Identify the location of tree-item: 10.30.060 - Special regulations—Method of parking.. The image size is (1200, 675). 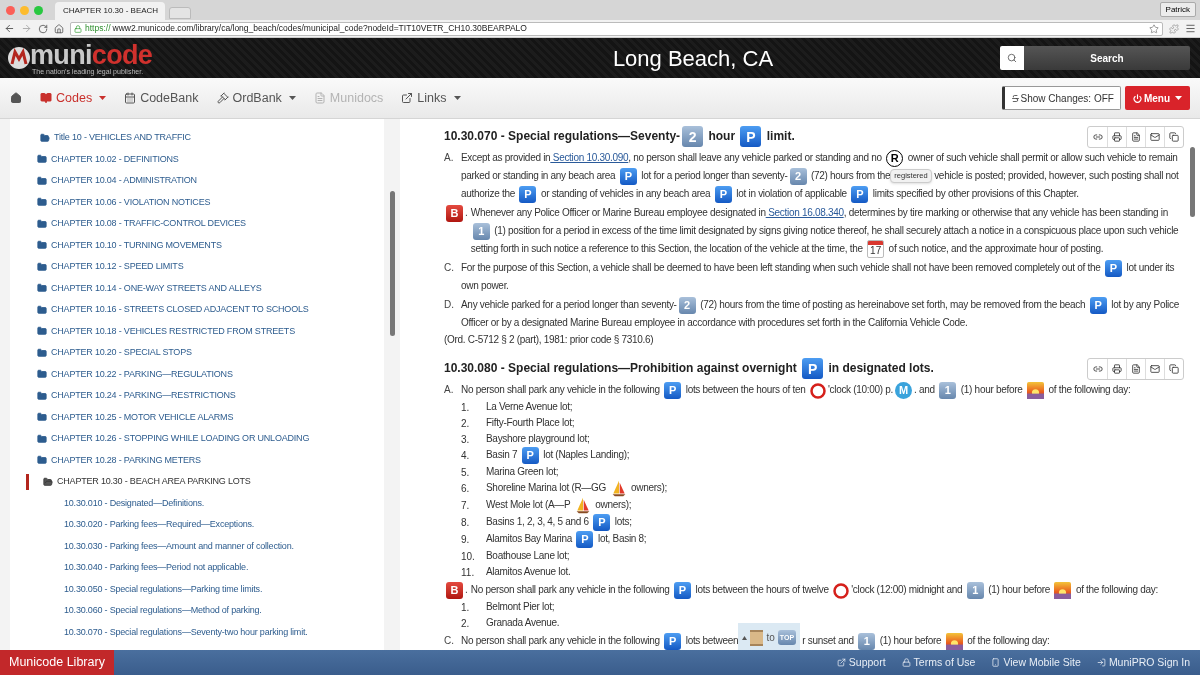
(212, 611).